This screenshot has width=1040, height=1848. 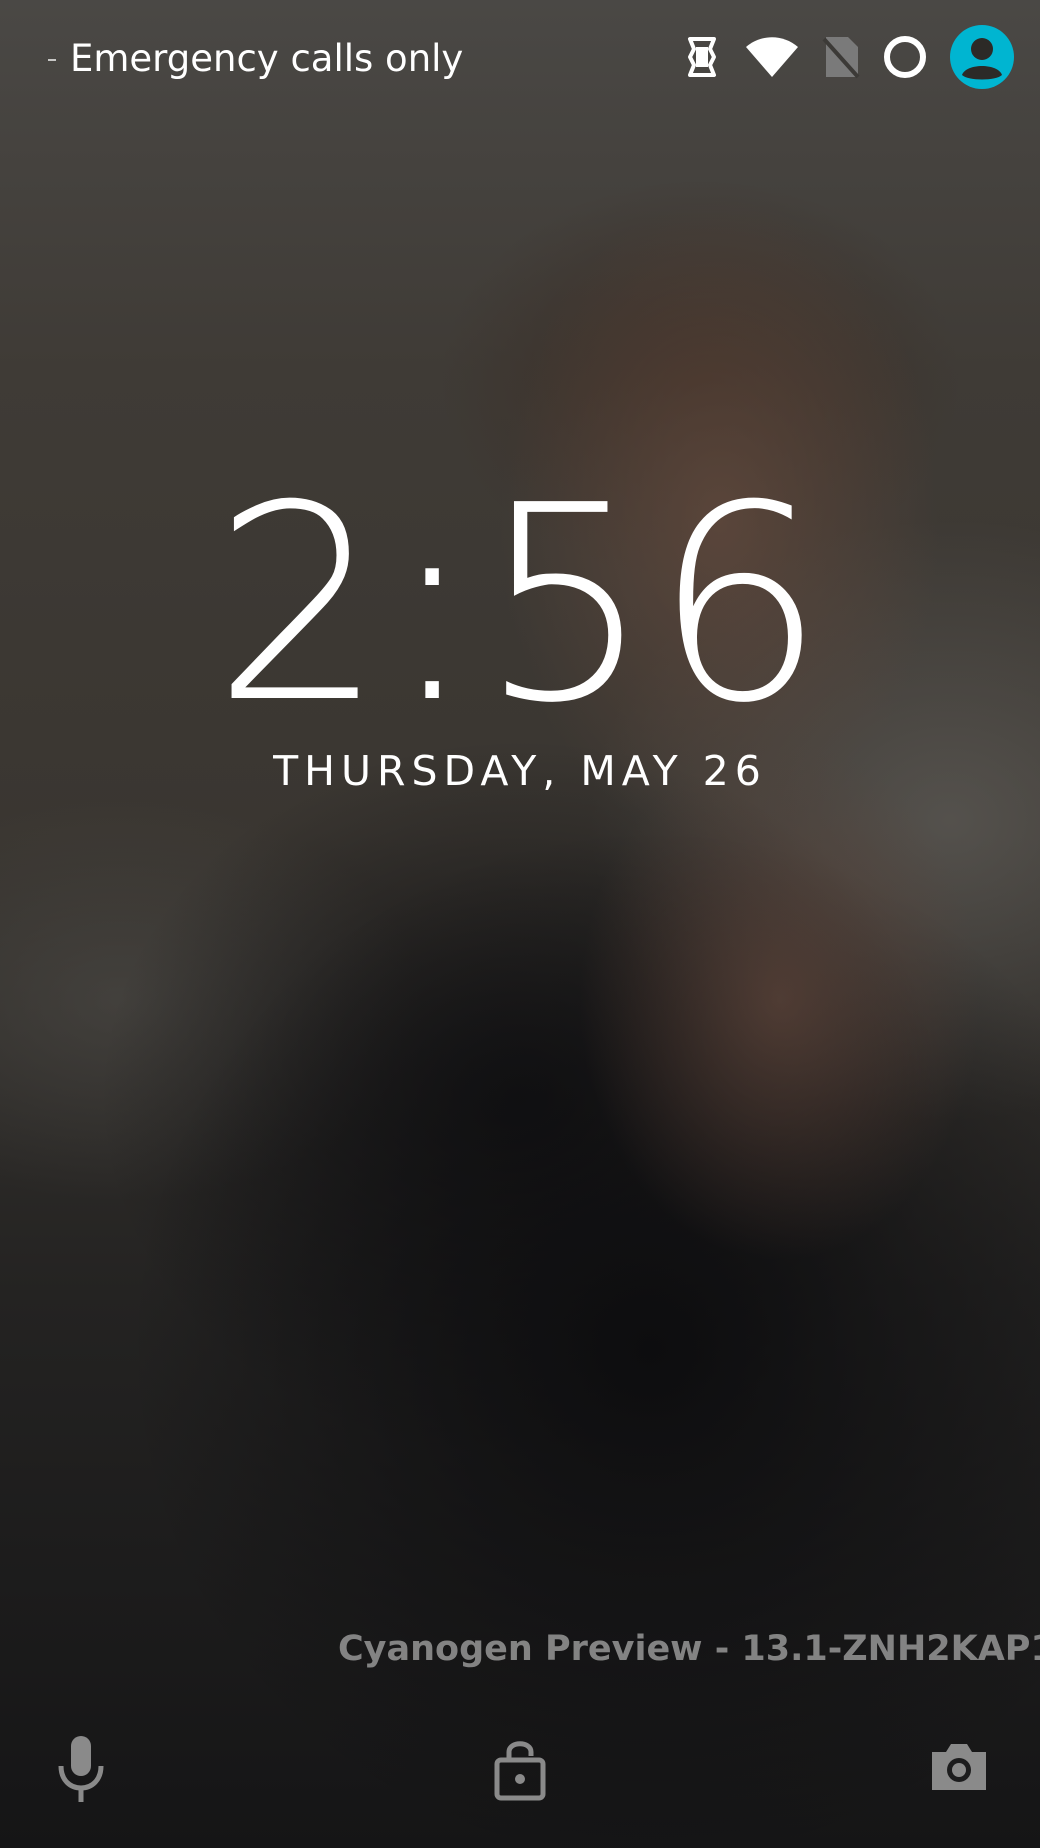 What do you see at coordinates (689, 1649) in the screenshot?
I see `build-info-text: Cyanogen Preview - 13.1-ZNH2KAP1BH` at bounding box center [689, 1649].